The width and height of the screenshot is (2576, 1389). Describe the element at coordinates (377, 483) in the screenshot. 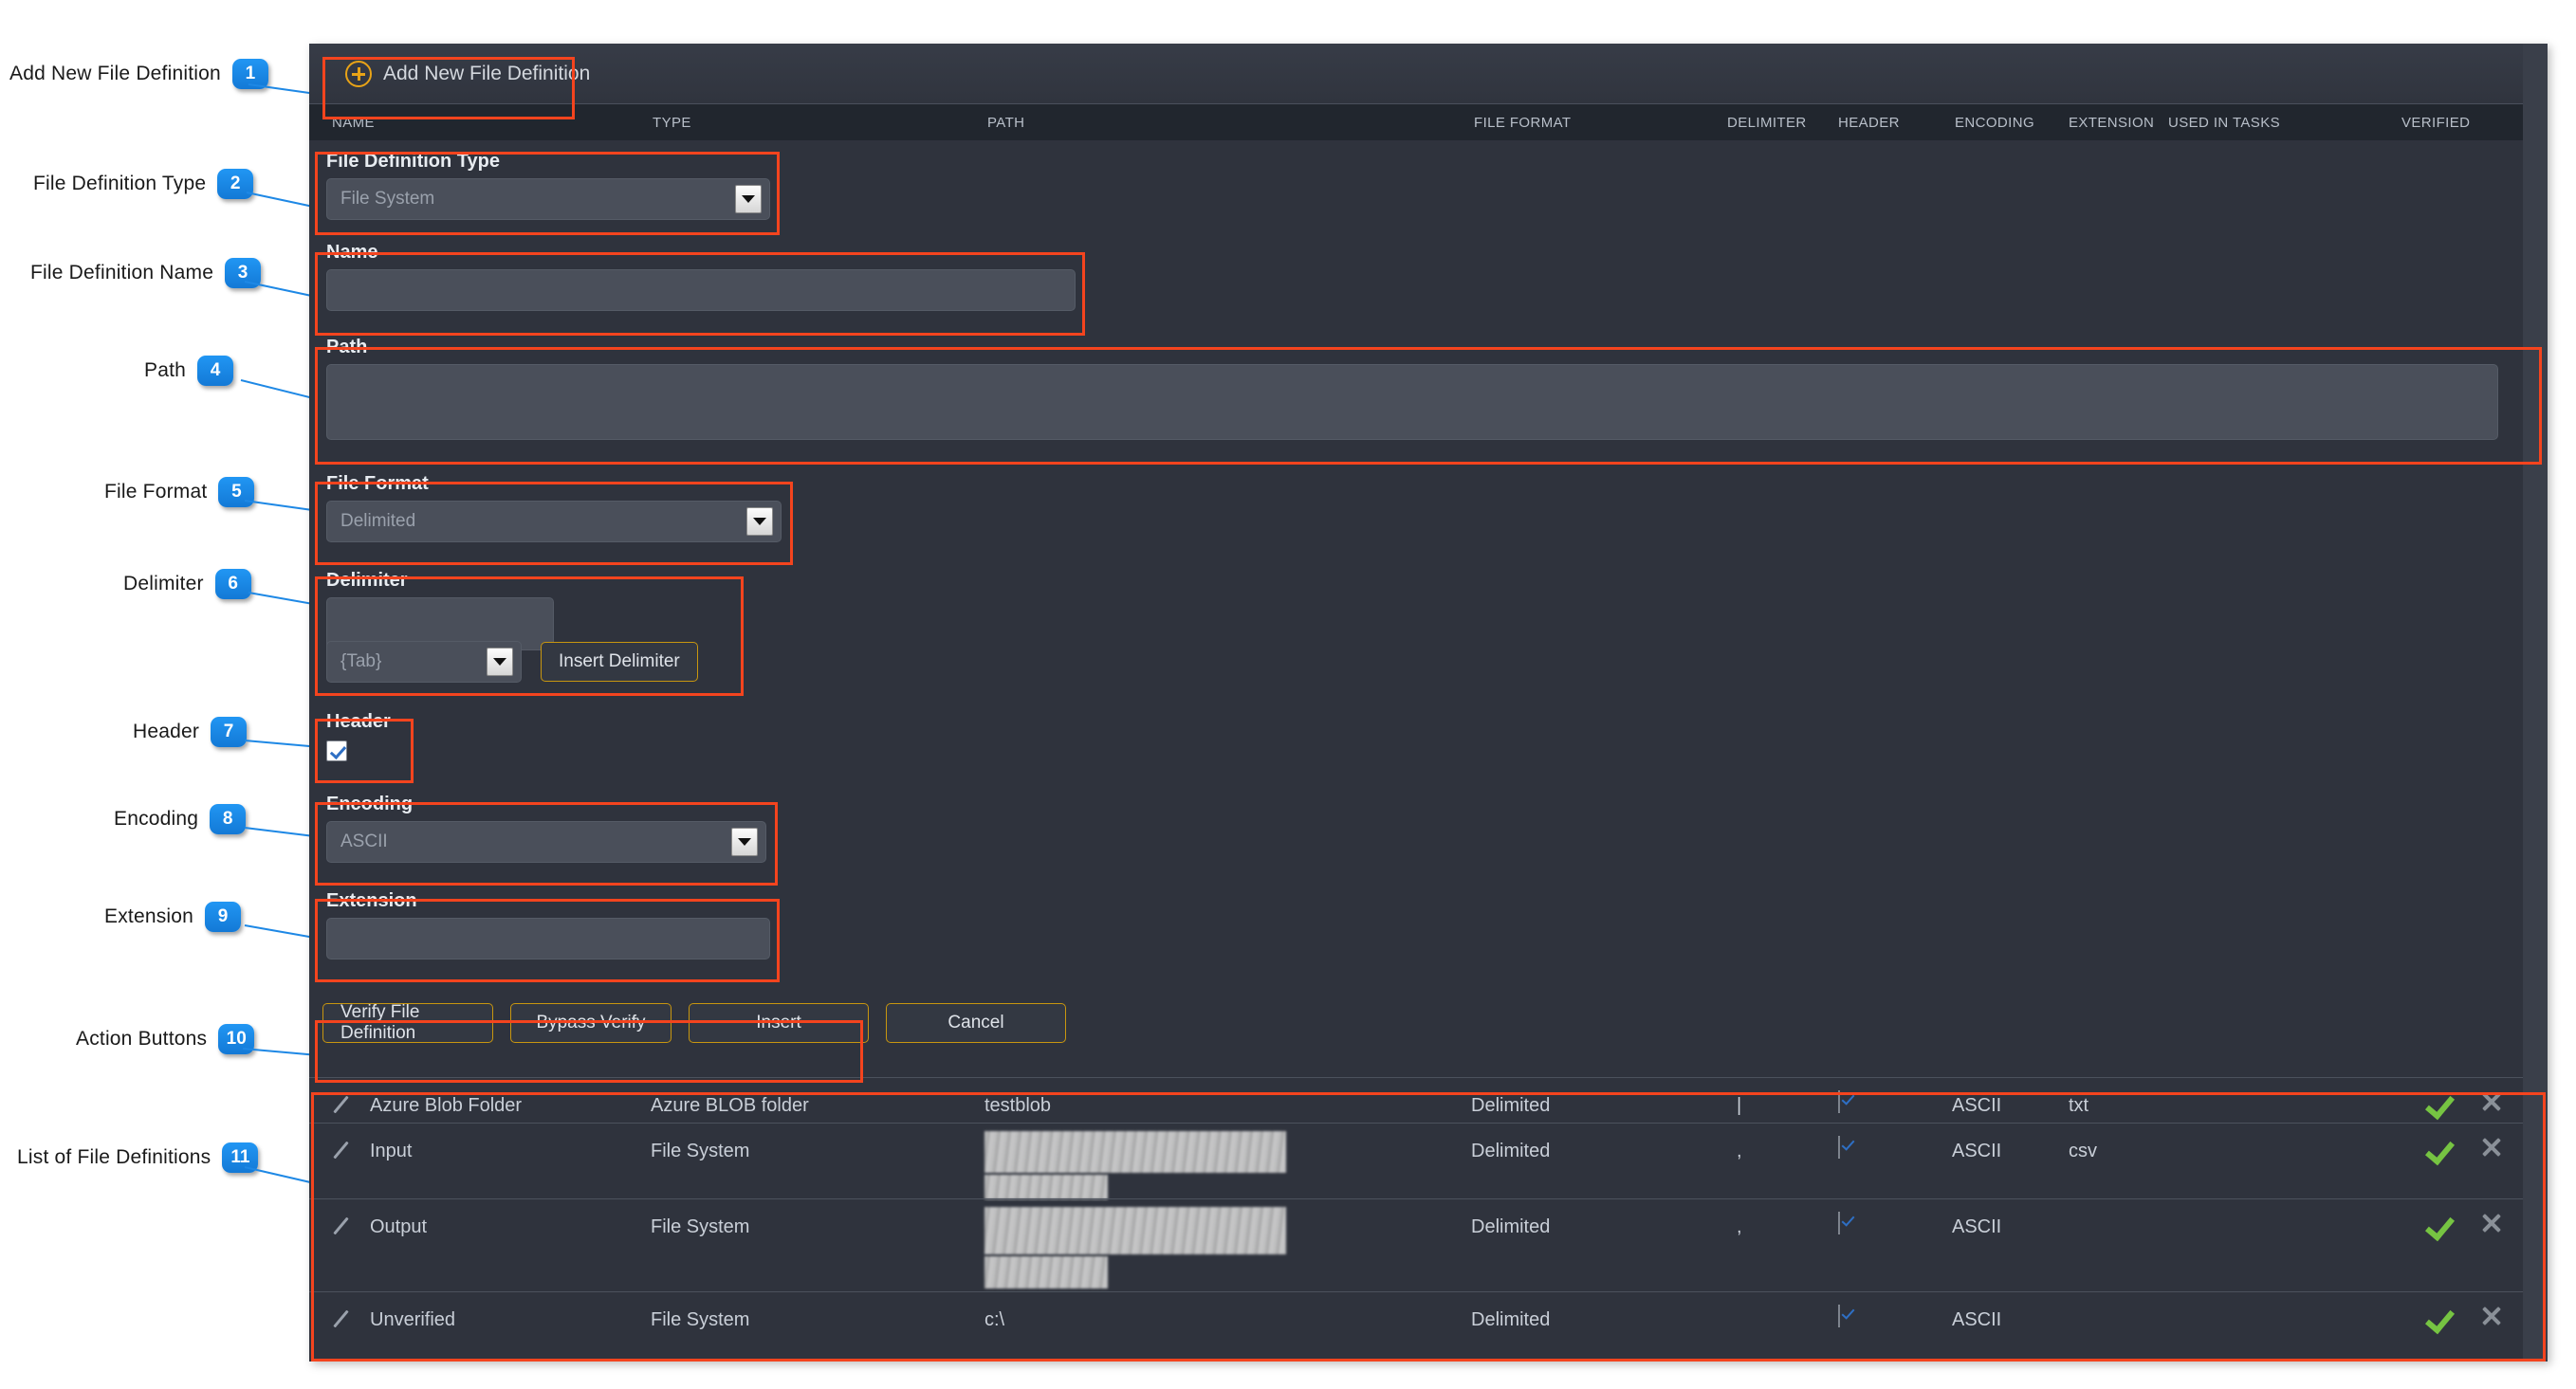

I see `file-format-label: File Format` at that location.